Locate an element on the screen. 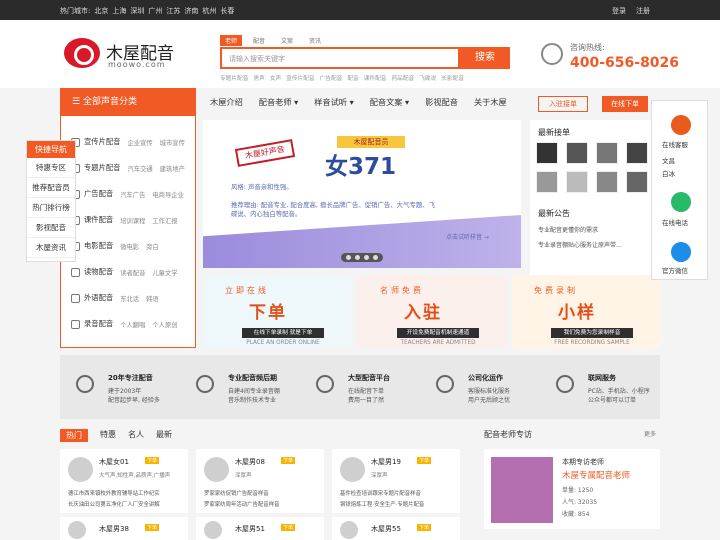 The height and width of the screenshot is (540, 720). quicknav-item: 特惠专区 is located at coordinates (51, 168).